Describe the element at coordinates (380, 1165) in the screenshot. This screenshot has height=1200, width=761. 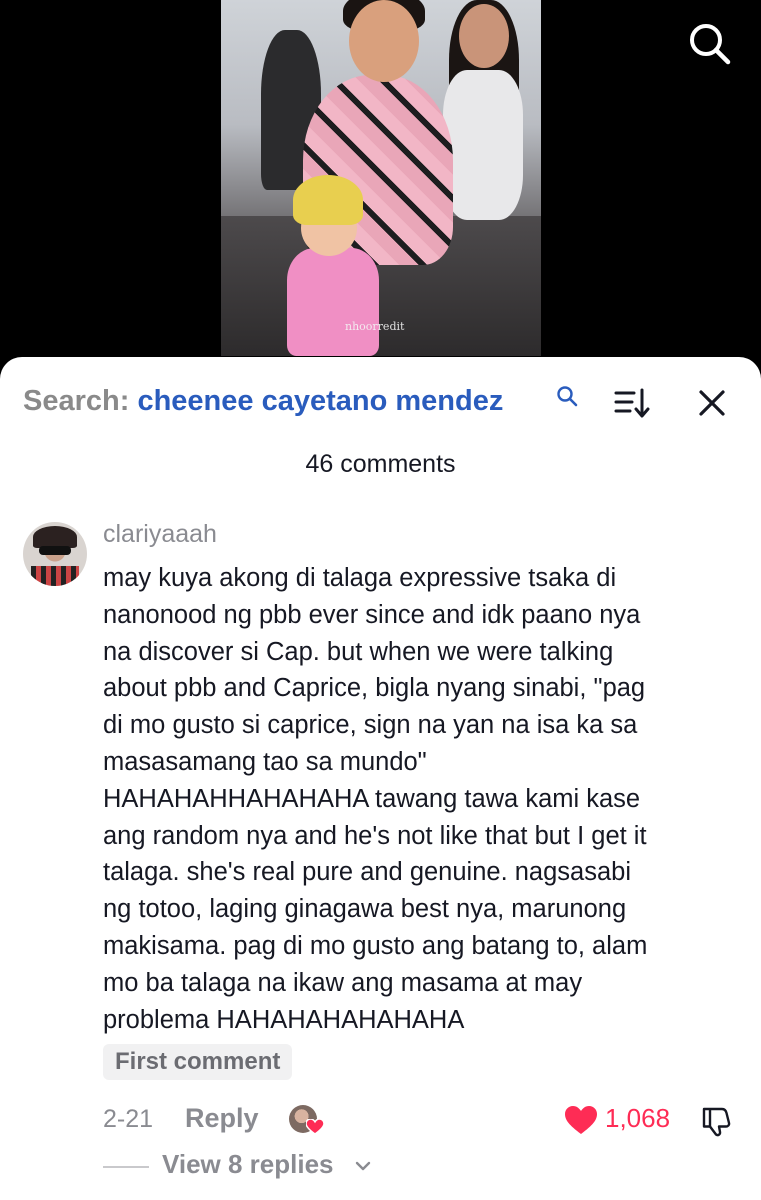
I see `view-replies: View 8 replies` at that location.